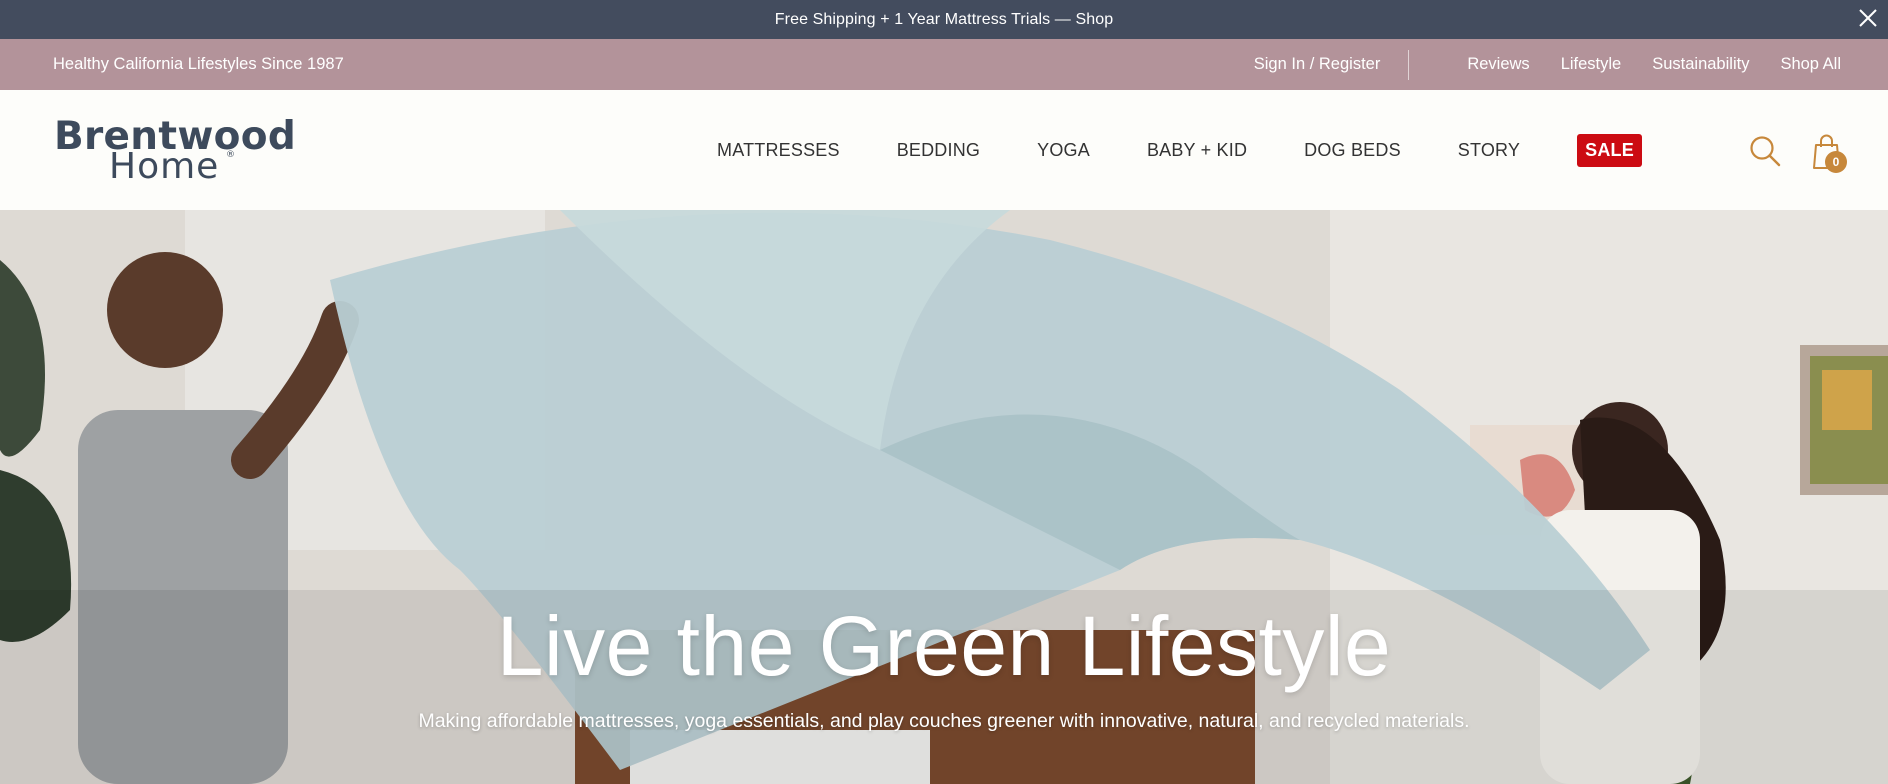  What do you see at coordinates (778, 150) in the screenshot?
I see `nav-mattresses: MATTRESSES` at bounding box center [778, 150].